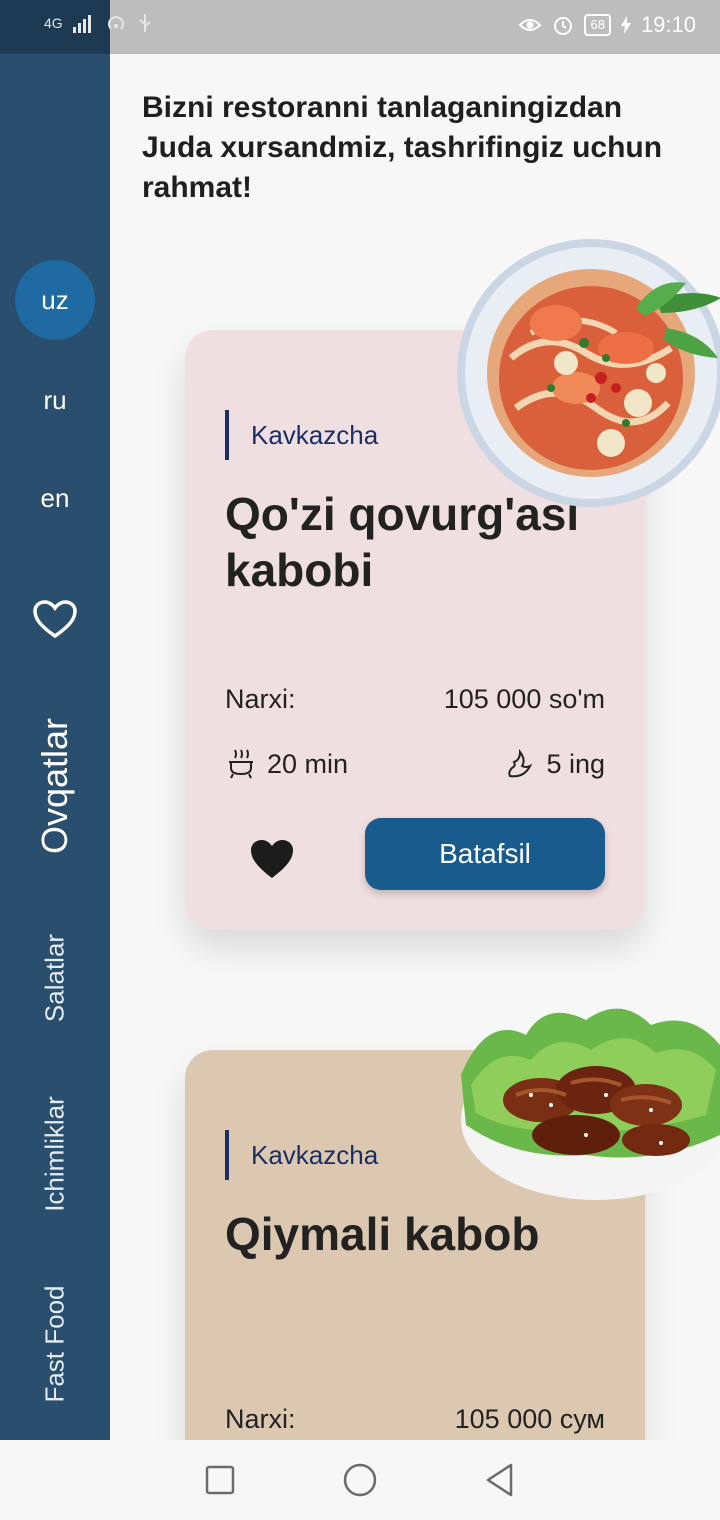  I want to click on cook-time: 20 min, so click(286, 764).